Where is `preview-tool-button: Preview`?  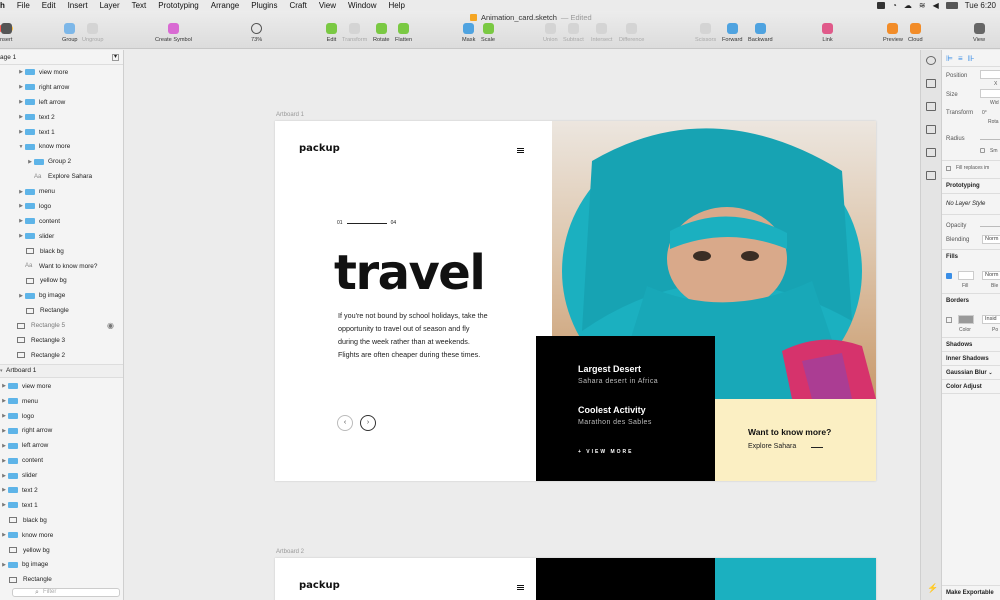 preview-tool-button: Preview is located at coordinates (893, 33).